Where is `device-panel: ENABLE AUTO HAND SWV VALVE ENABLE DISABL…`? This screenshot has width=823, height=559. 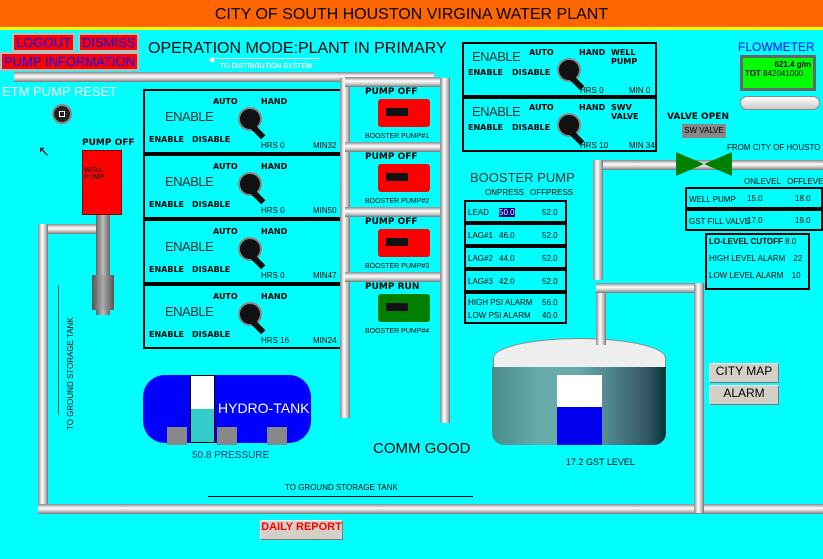
device-panel: ENABLE AUTO HAND SWV VALVE ENABLE DISABL… is located at coordinates (559, 124).